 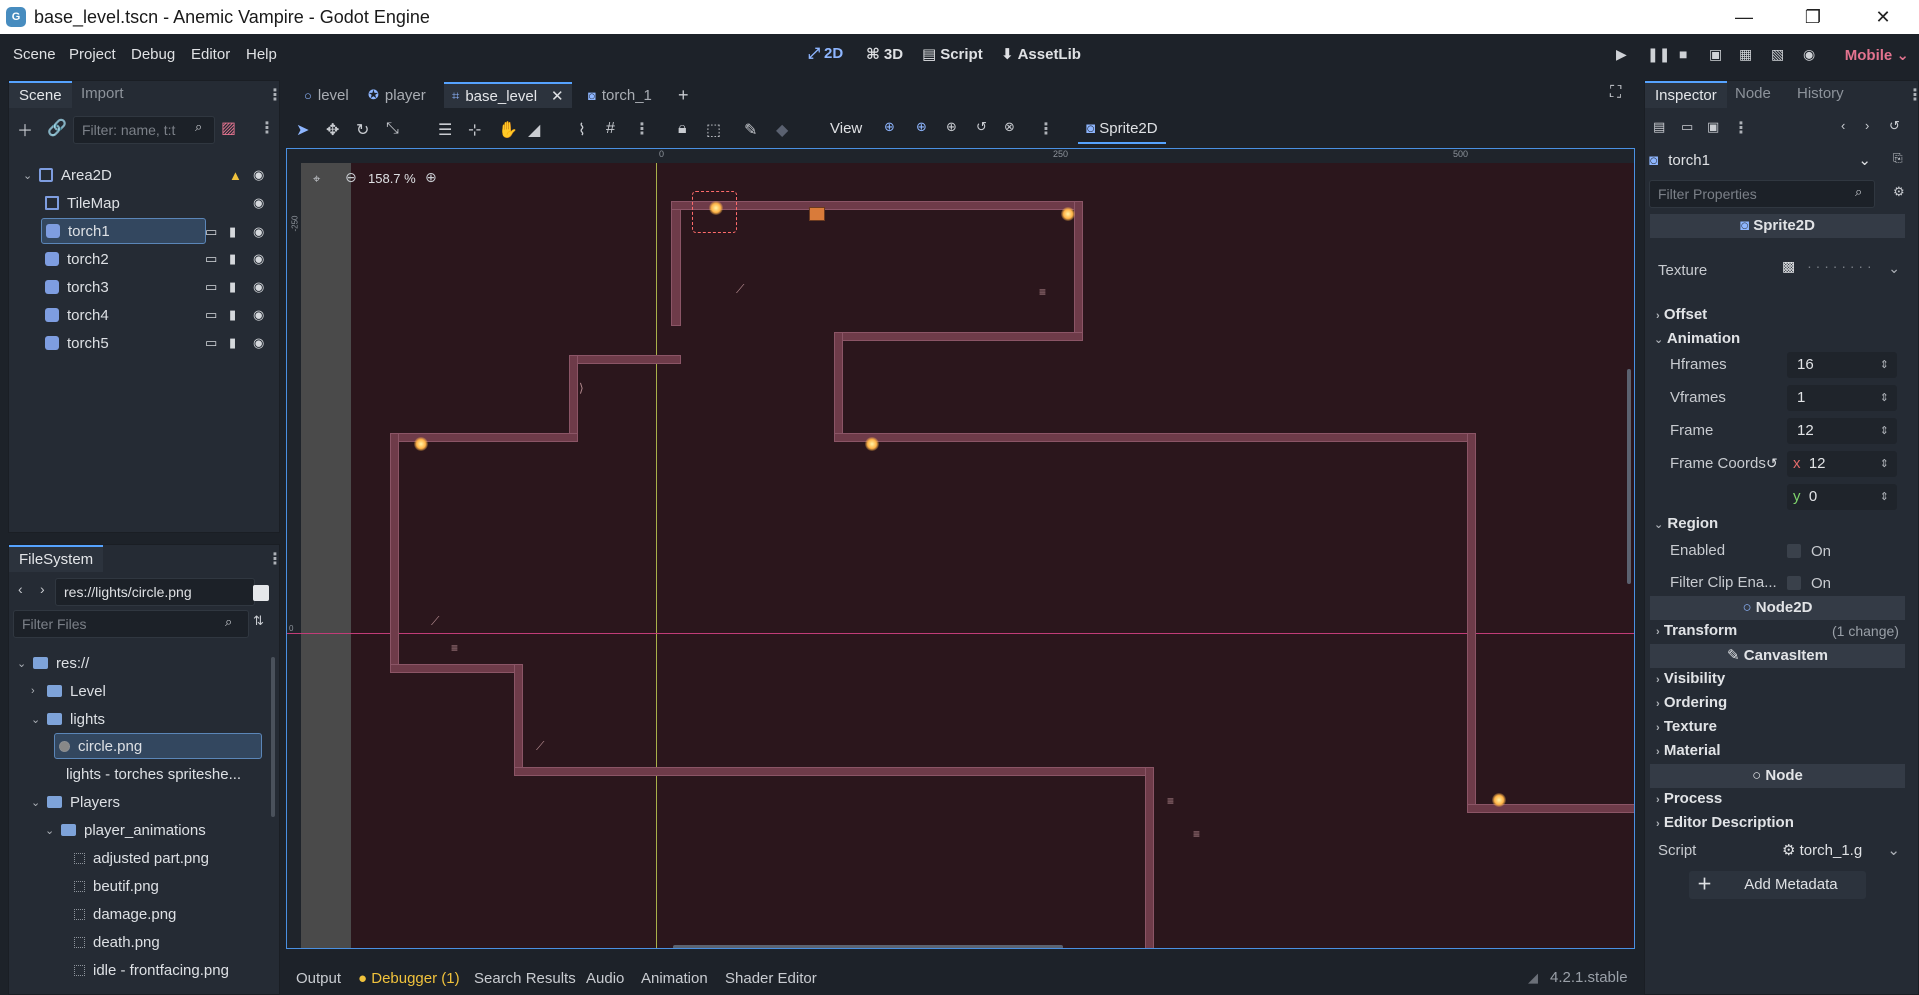 I want to click on section-region: ⌄ Region, so click(x=1686, y=523).